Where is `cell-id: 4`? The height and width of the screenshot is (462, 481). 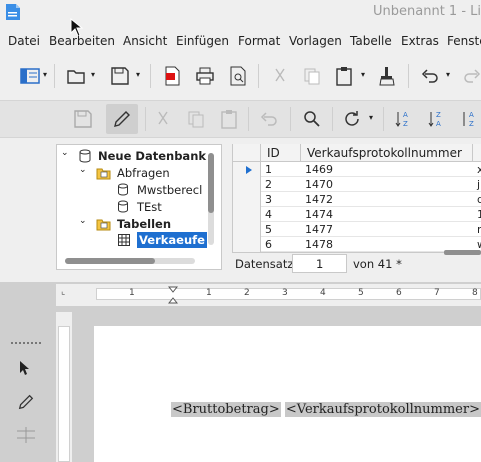
cell-id: 4 is located at coordinates (268, 214).